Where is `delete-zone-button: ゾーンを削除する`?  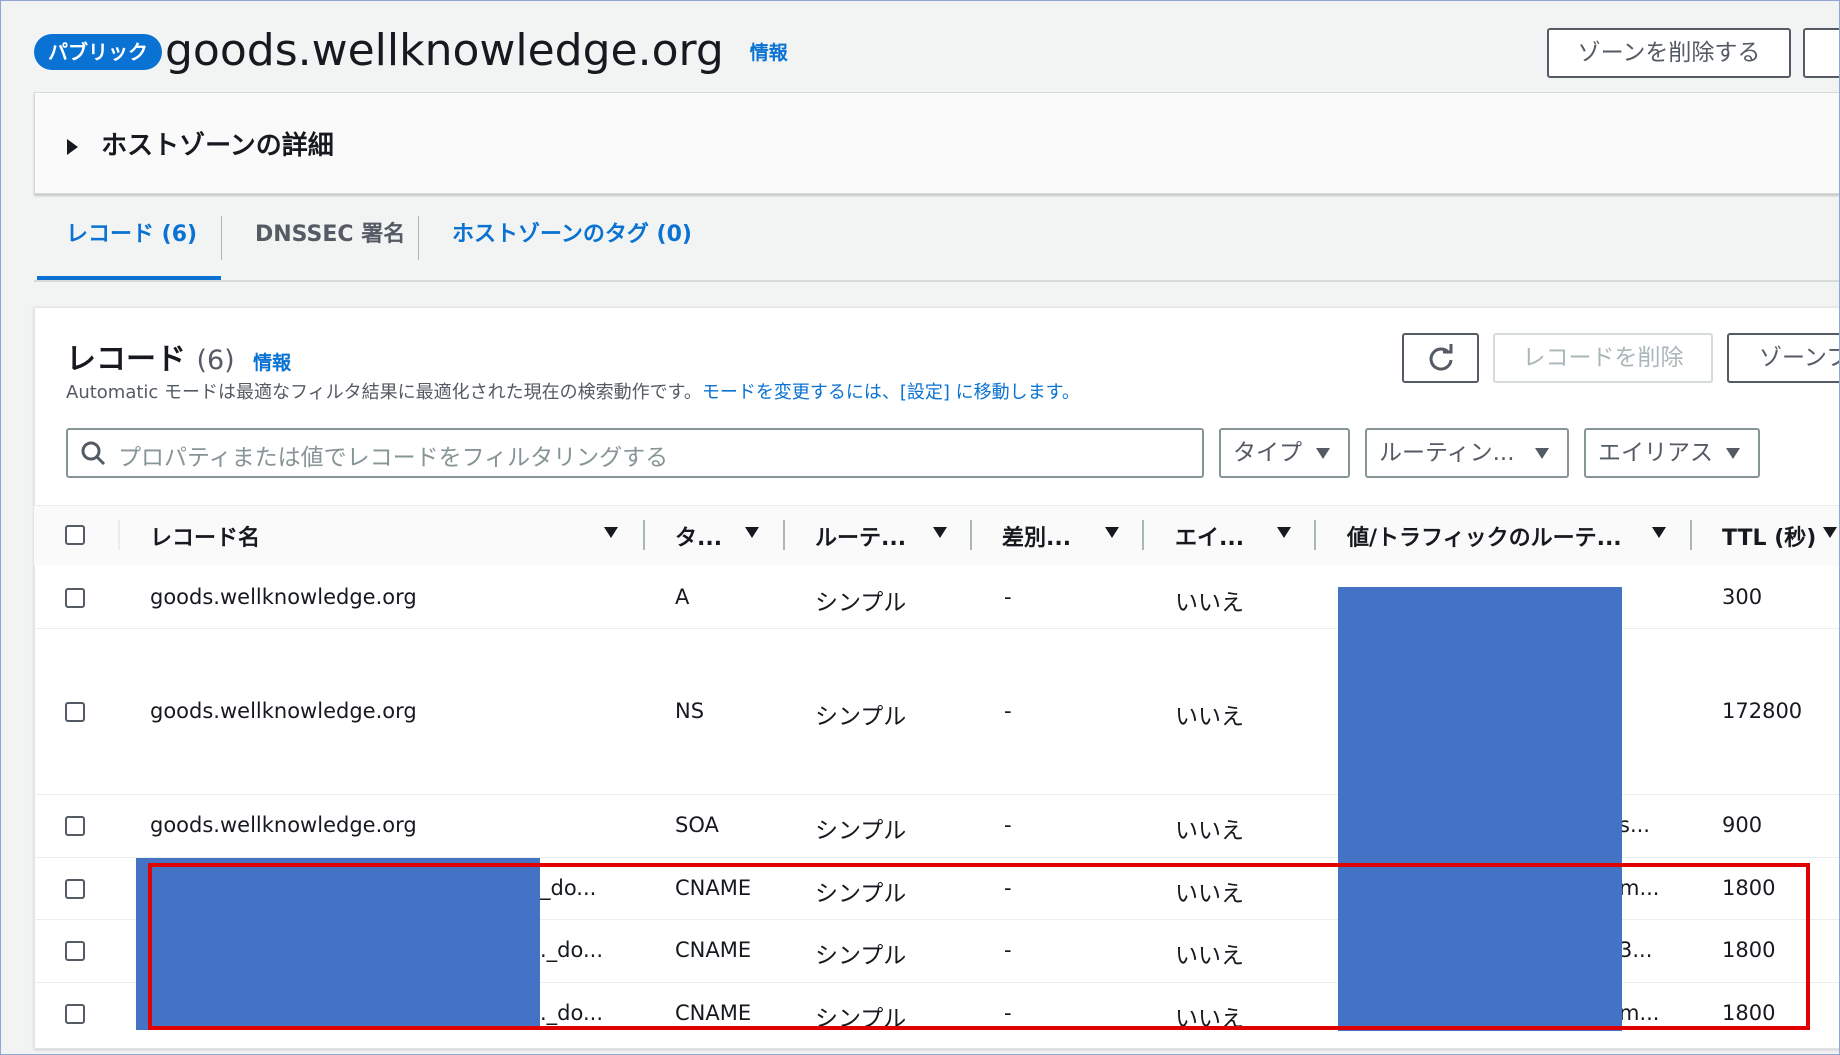 delete-zone-button: ゾーンを削除する is located at coordinates (1669, 53).